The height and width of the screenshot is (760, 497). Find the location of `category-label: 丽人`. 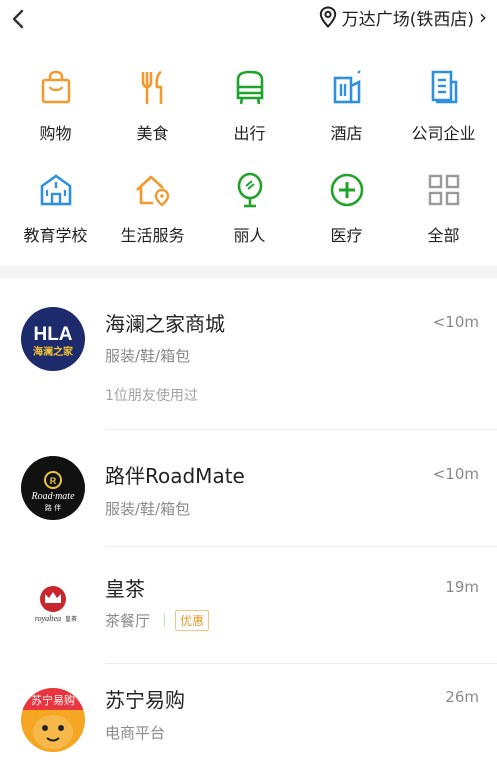

category-label: 丽人 is located at coordinates (249, 235).